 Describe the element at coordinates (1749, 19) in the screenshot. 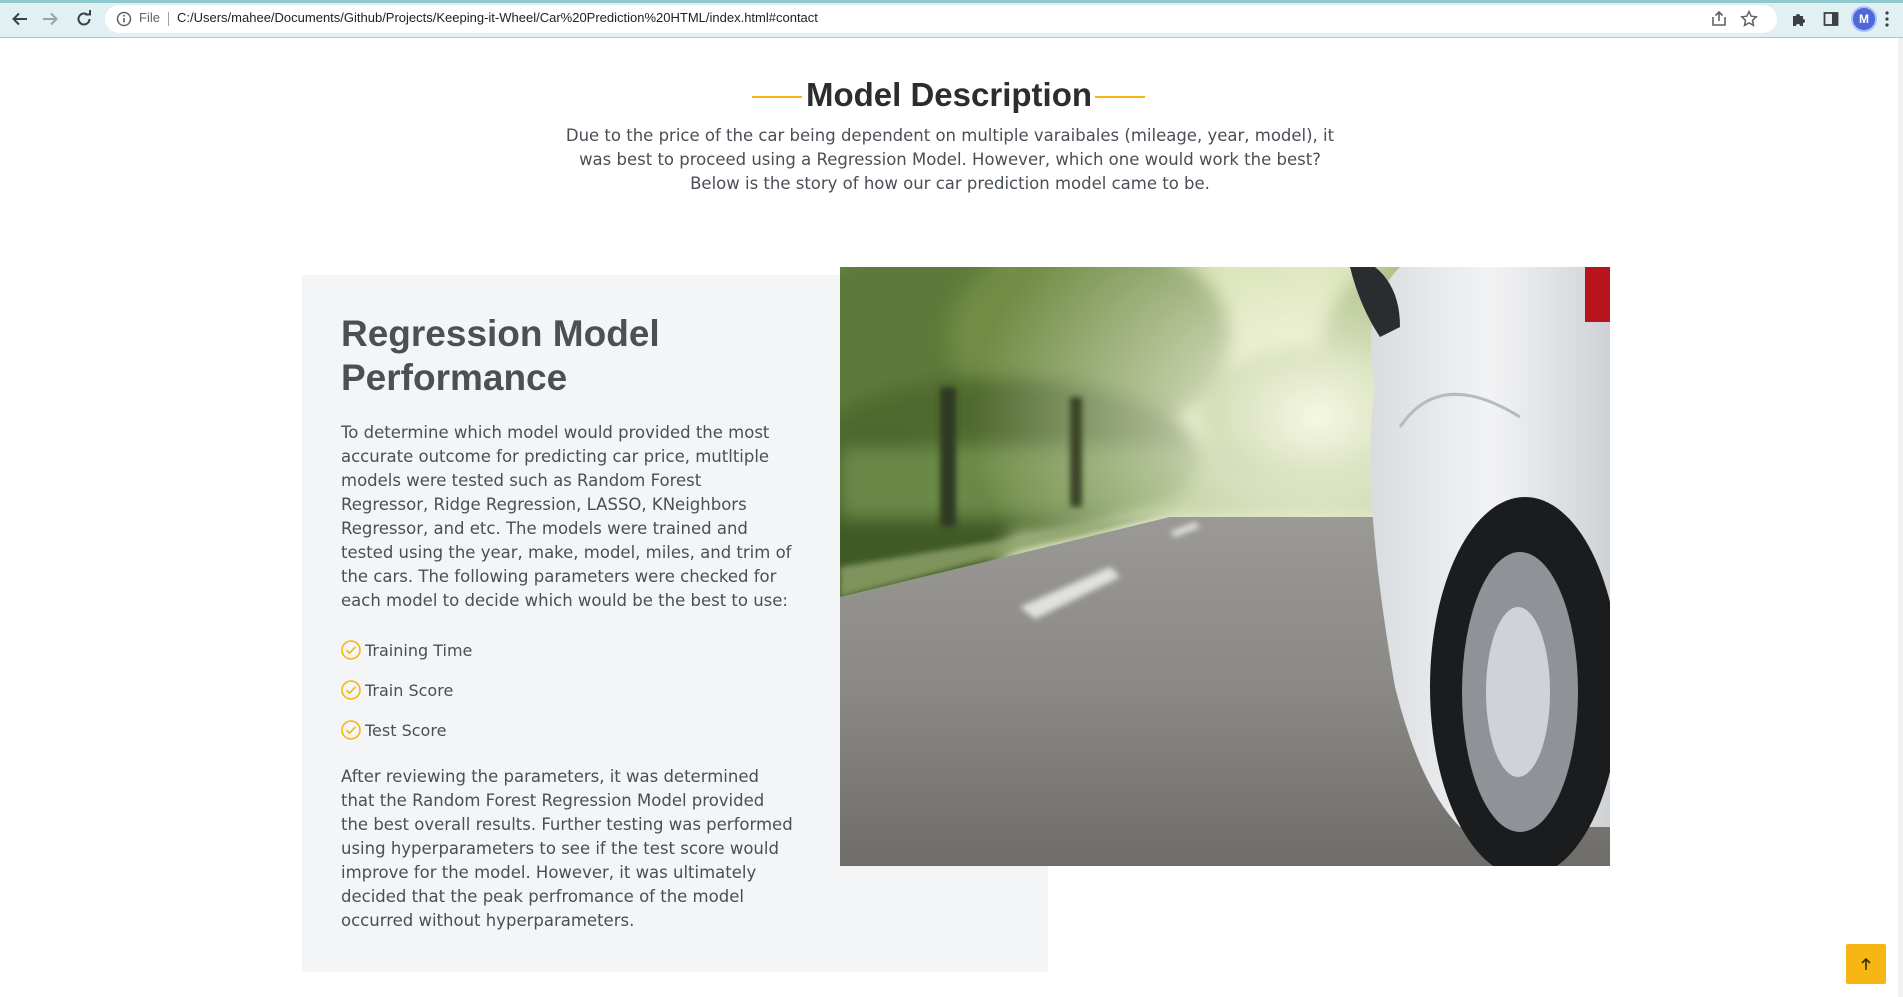

I see `star-icon` at that location.